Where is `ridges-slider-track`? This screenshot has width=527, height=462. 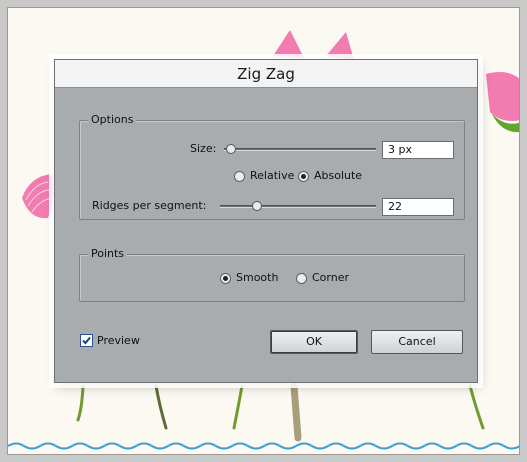
ridges-slider-track is located at coordinates (298, 206).